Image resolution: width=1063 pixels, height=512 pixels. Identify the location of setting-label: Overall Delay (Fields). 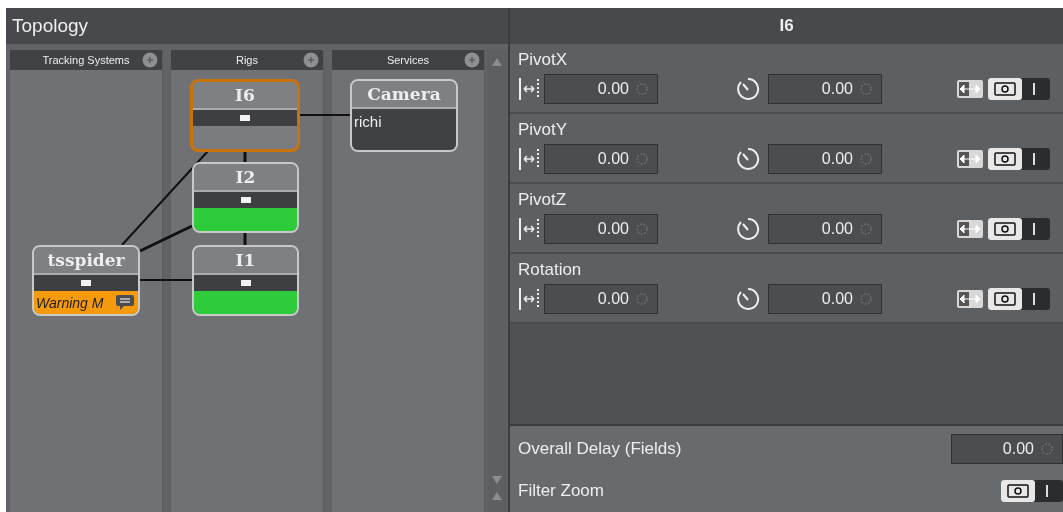
(600, 449).